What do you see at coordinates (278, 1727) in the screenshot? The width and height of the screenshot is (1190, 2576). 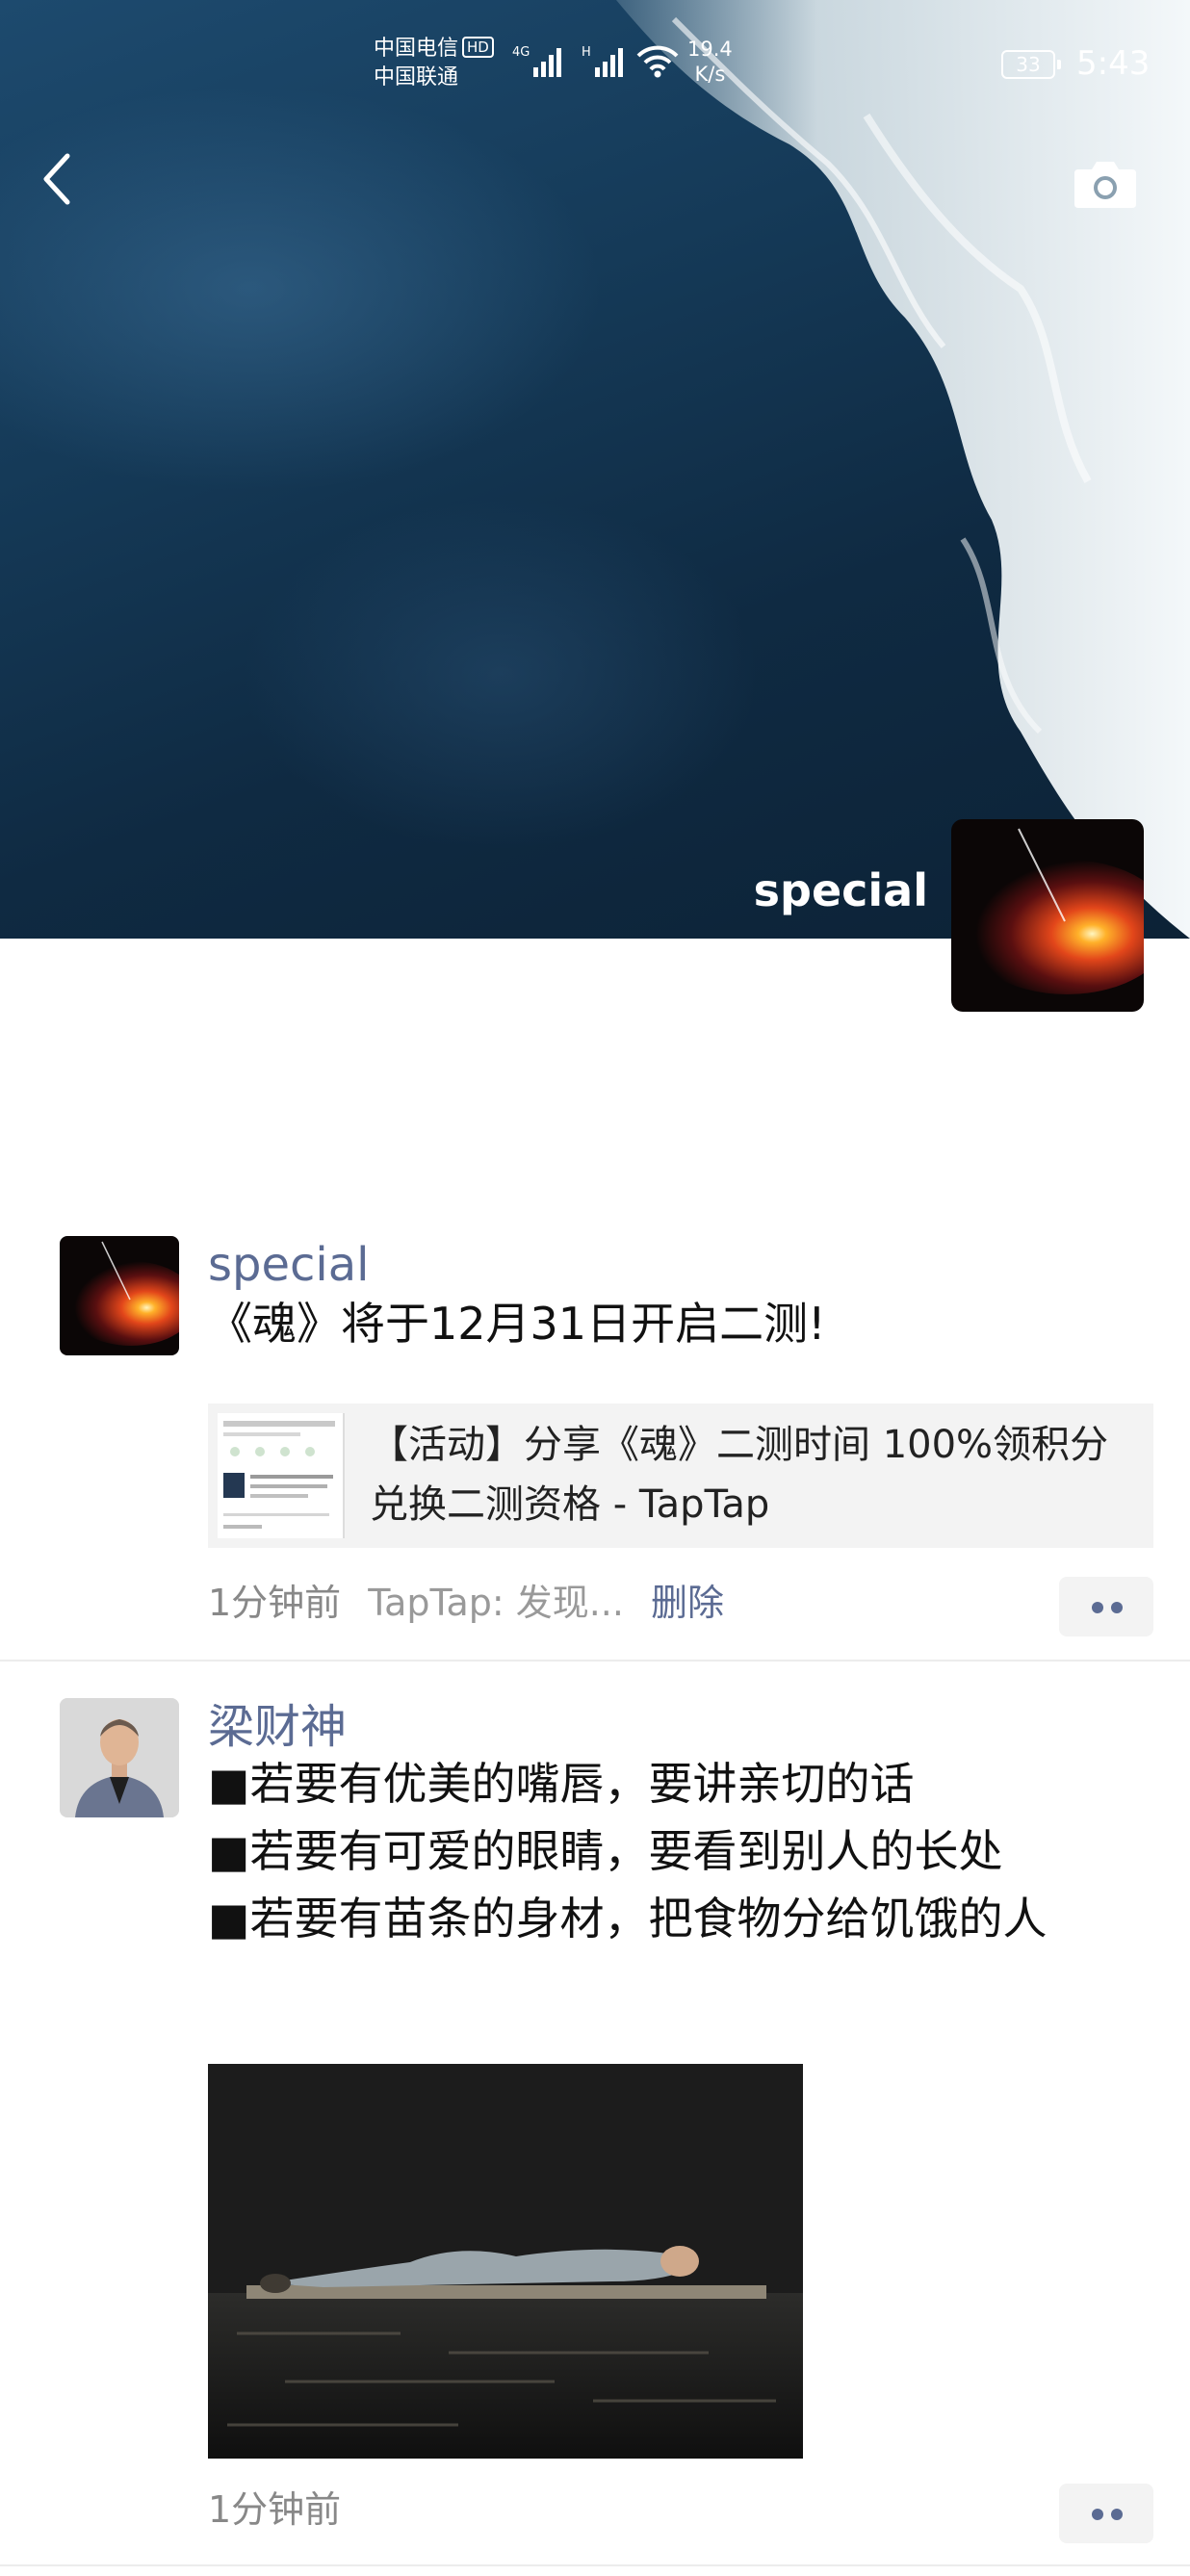 I see `post-author: 梁财神` at bounding box center [278, 1727].